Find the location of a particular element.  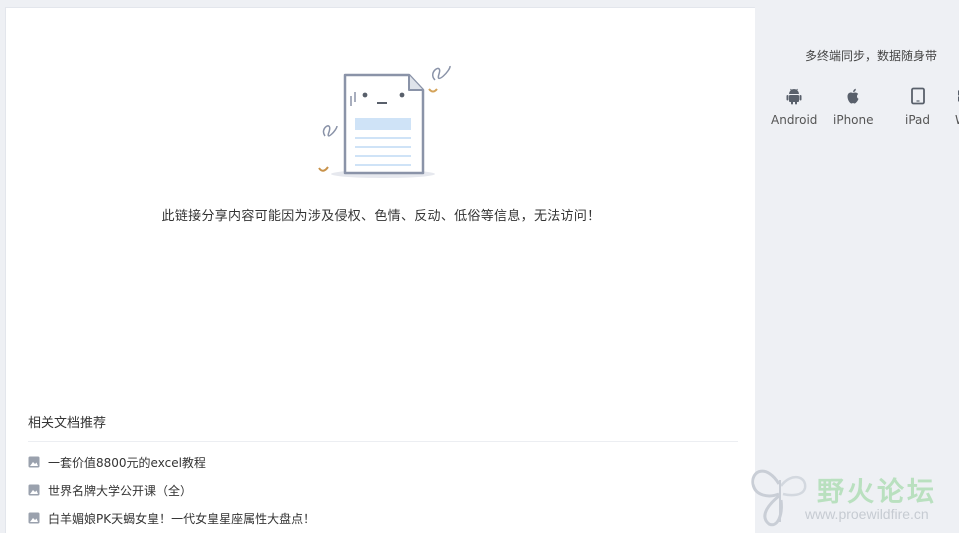

watermark-url: www.proewildfire.cn is located at coordinates (867, 514).